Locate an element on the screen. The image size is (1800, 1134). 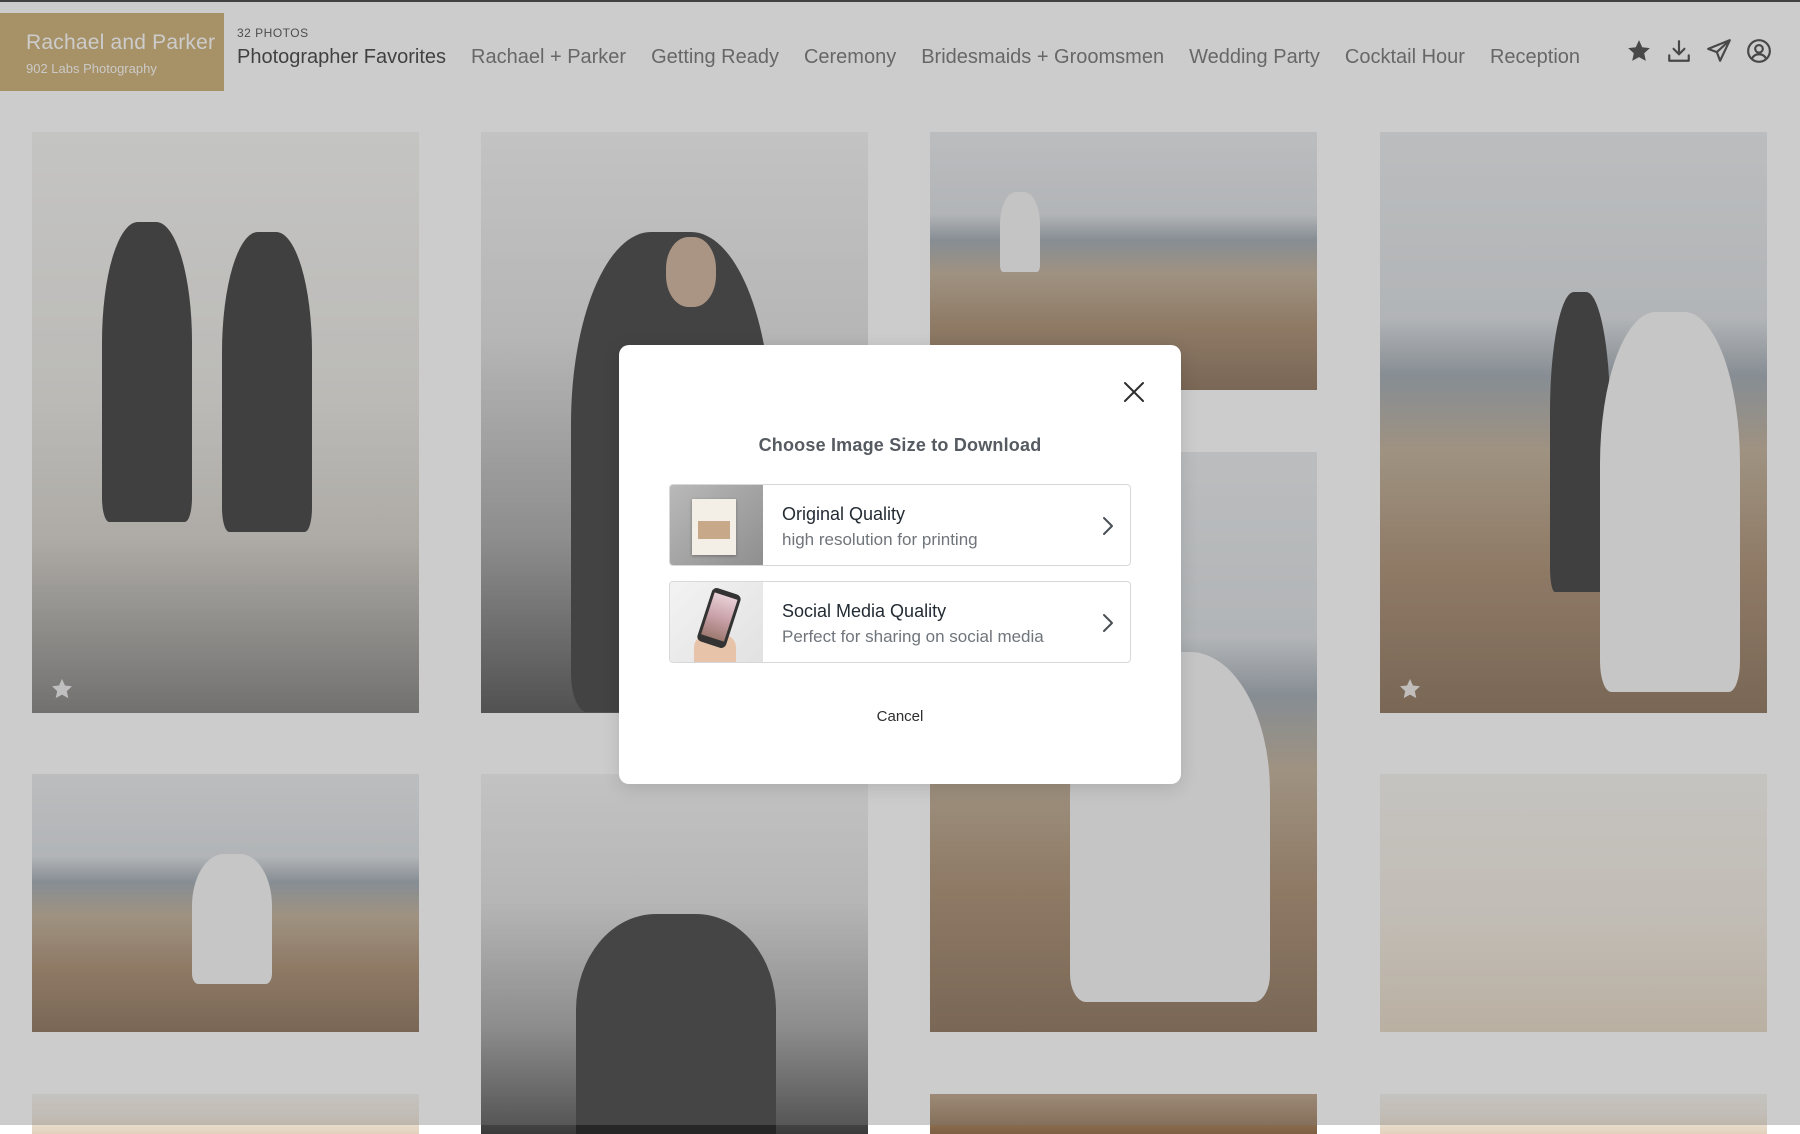
cancel-button: Cancel is located at coordinates (900, 716).